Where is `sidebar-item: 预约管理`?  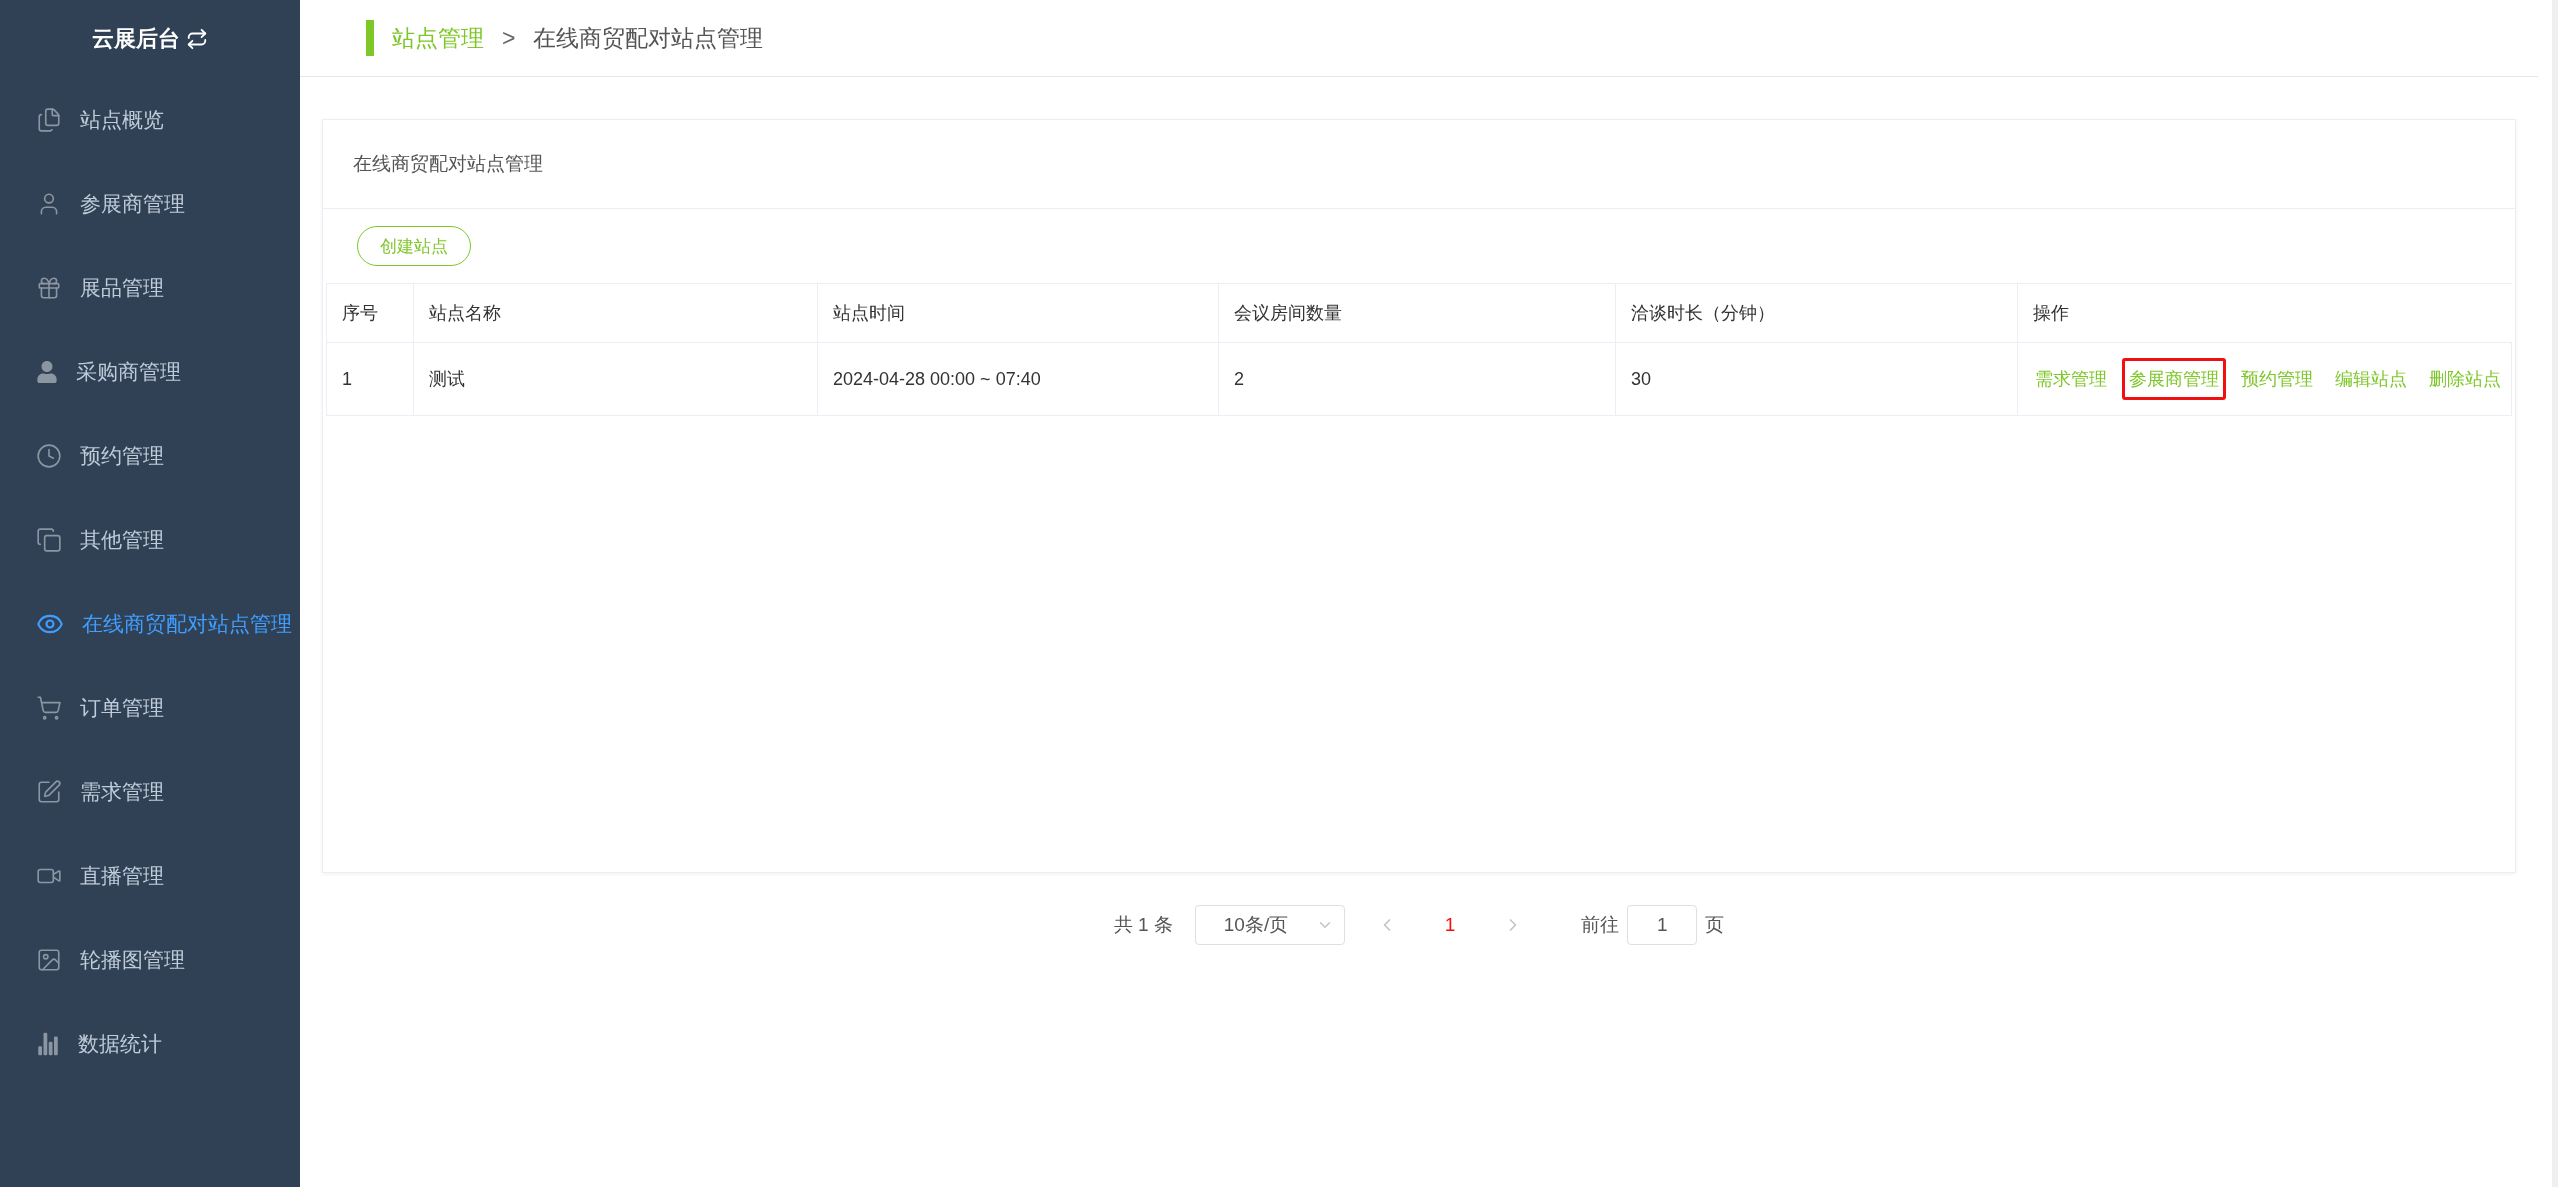 sidebar-item: 预约管理 is located at coordinates (150, 456).